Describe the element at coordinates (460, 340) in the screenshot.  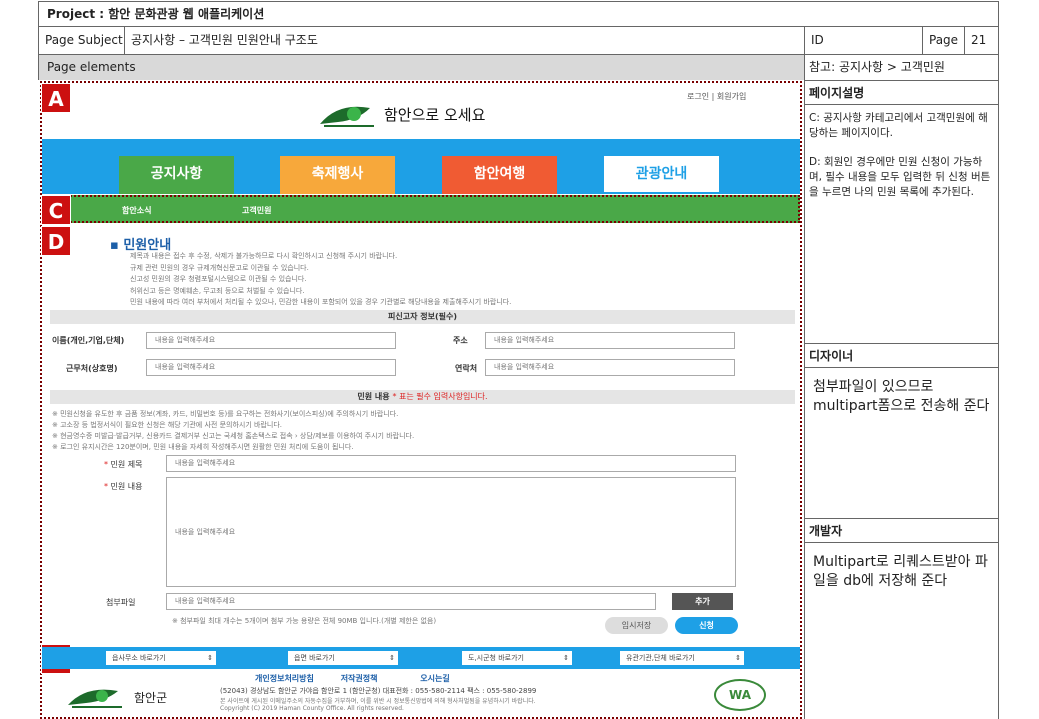
I see `address-label: 주소` at that location.